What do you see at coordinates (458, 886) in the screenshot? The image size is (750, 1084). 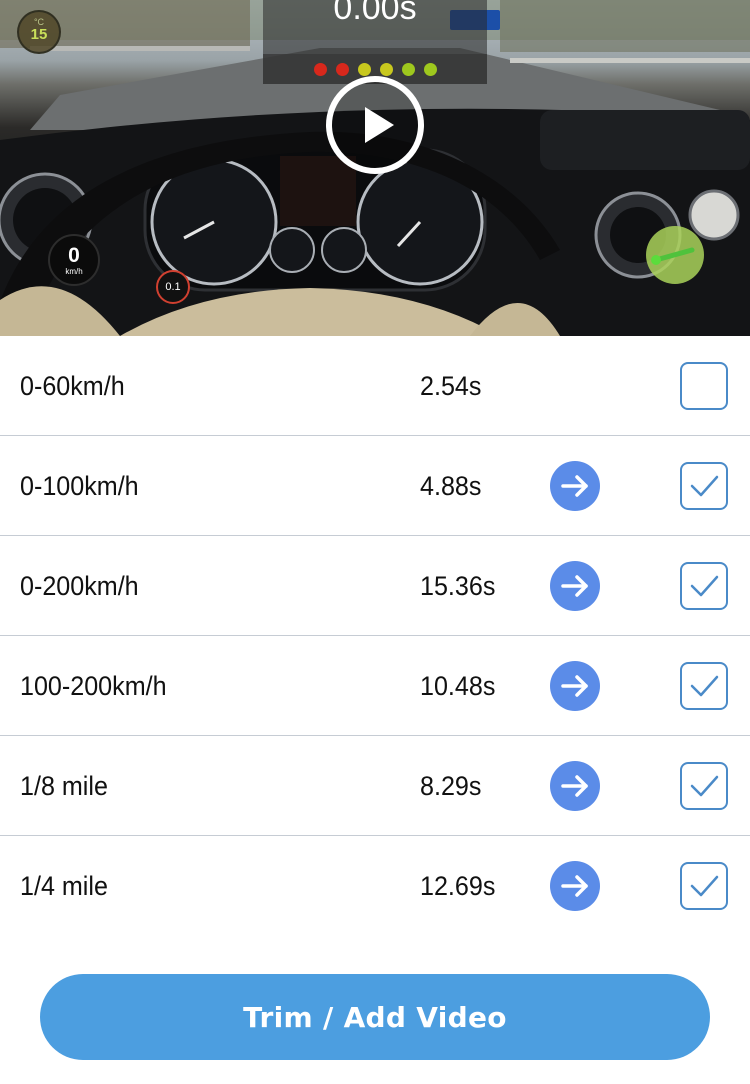 I see `result-time: 12.69s` at bounding box center [458, 886].